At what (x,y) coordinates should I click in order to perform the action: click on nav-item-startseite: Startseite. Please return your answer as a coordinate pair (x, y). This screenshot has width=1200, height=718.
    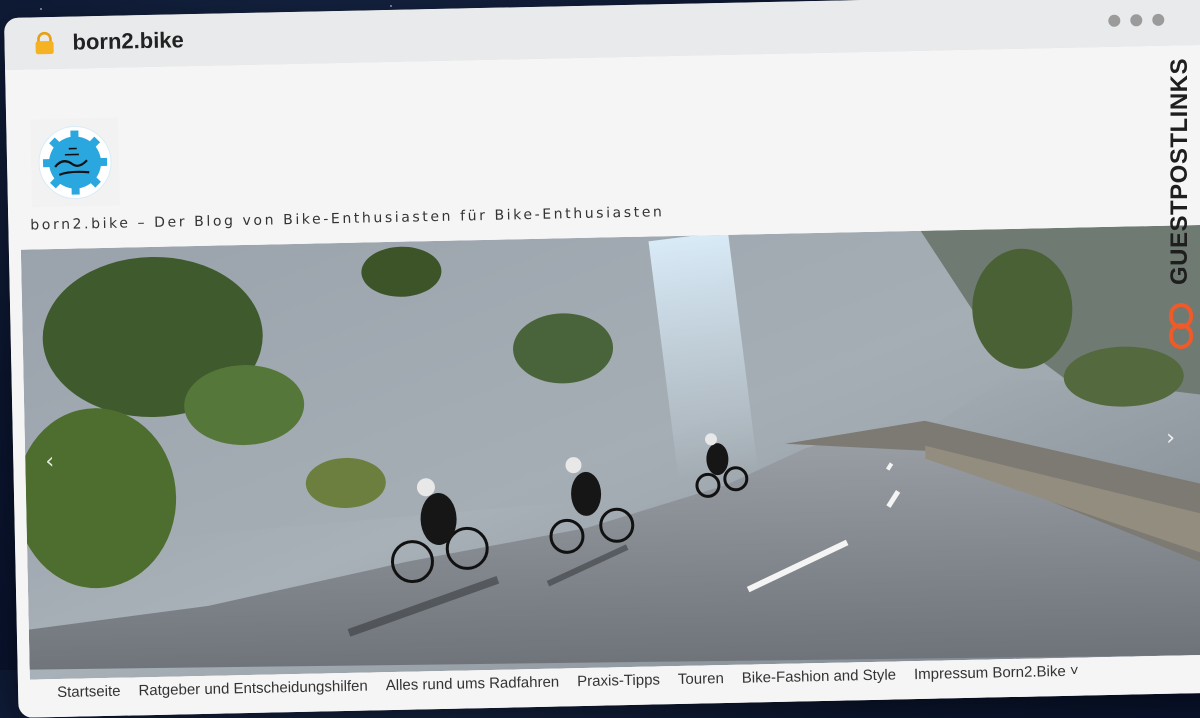
    Looking at the image, I should click on (89, 692).